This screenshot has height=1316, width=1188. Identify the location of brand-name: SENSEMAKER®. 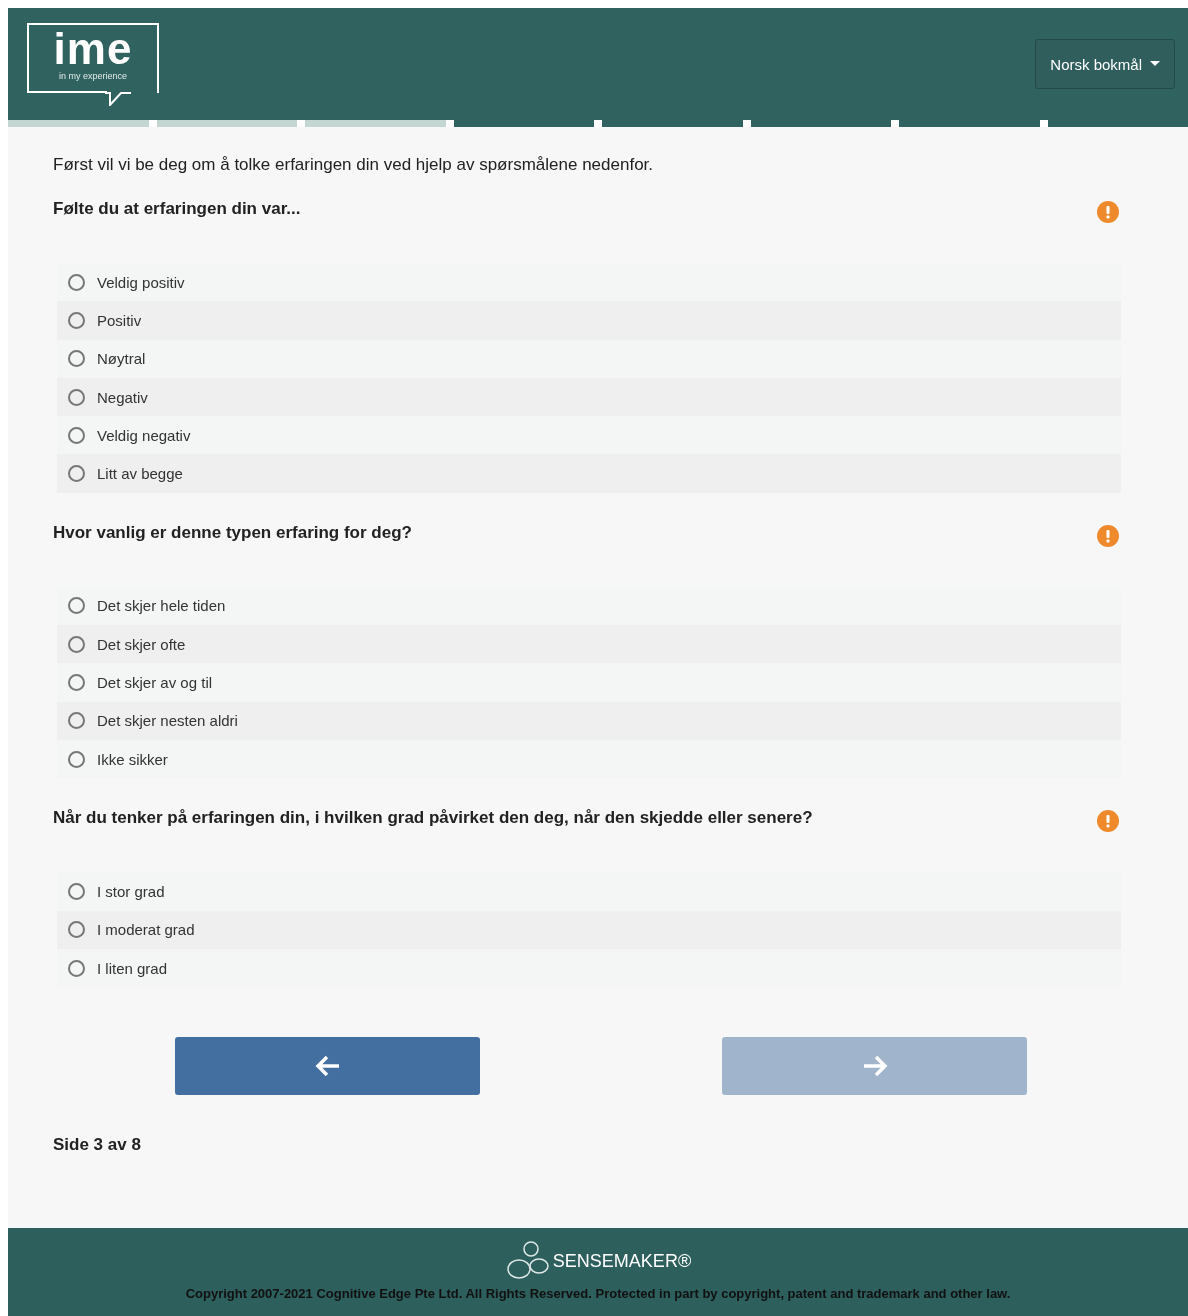
(622, 1261).